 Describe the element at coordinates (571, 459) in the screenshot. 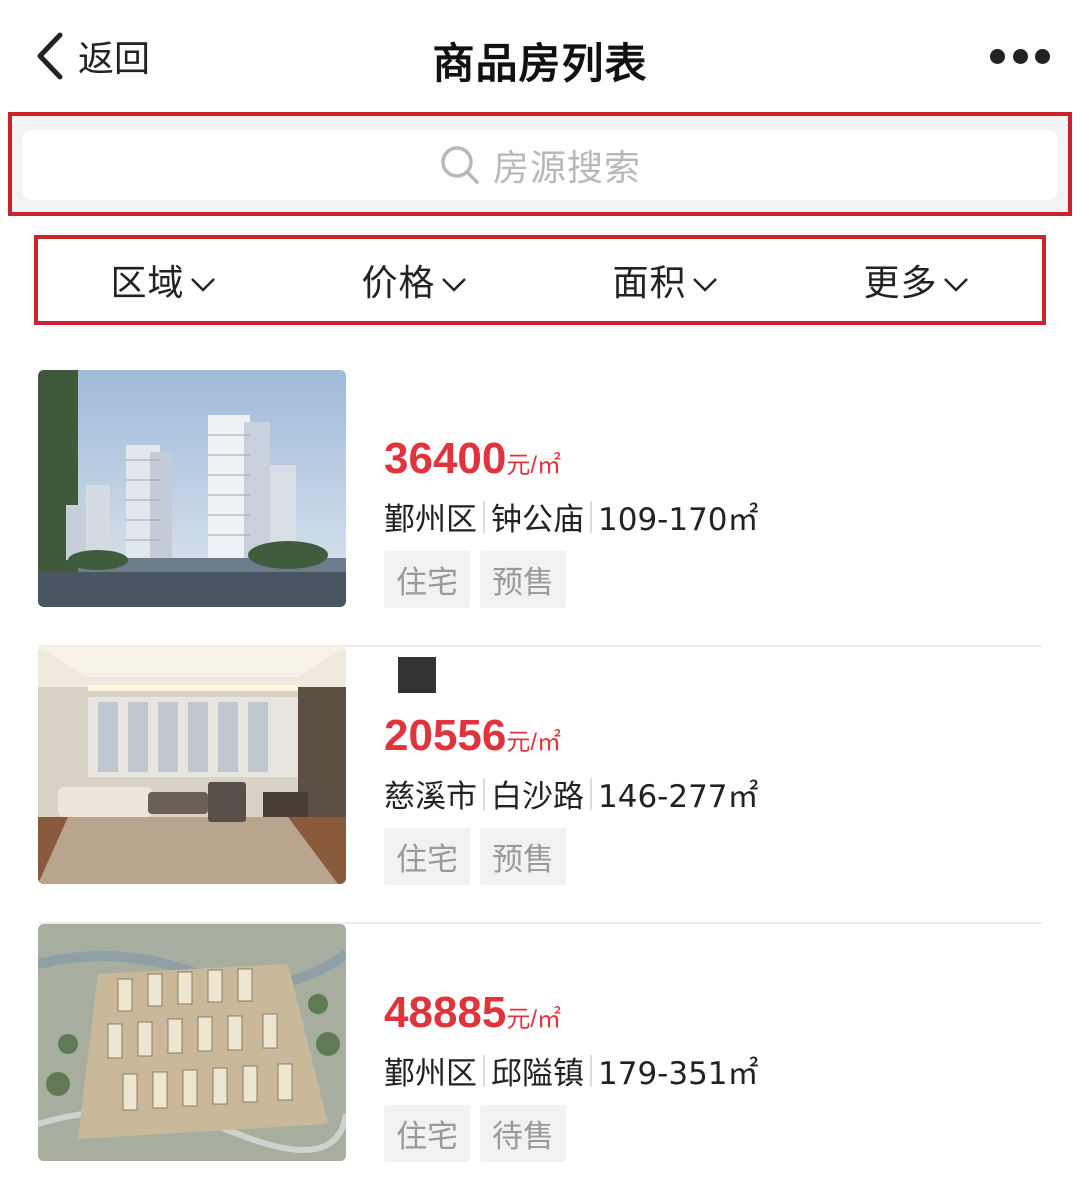

I see `listing-price: 36400元/㎡` at that location.